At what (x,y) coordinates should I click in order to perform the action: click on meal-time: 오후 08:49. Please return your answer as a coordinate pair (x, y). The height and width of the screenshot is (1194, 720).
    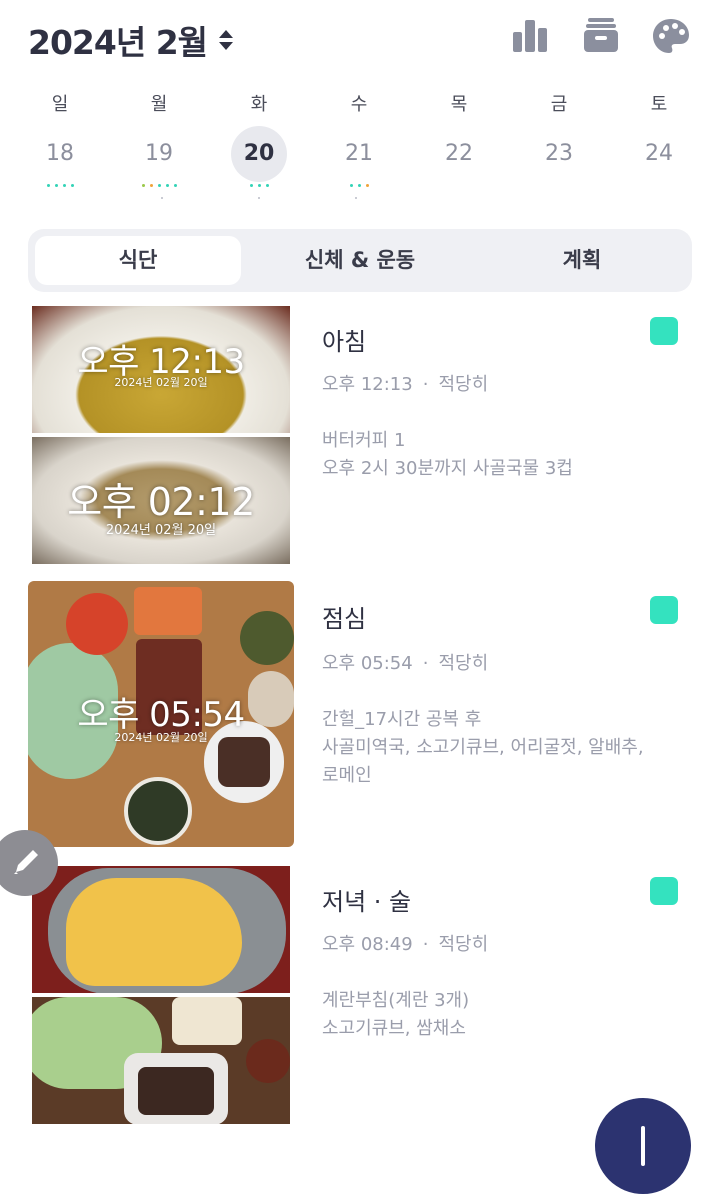
    Looking at the image, I should click on (367, 944).